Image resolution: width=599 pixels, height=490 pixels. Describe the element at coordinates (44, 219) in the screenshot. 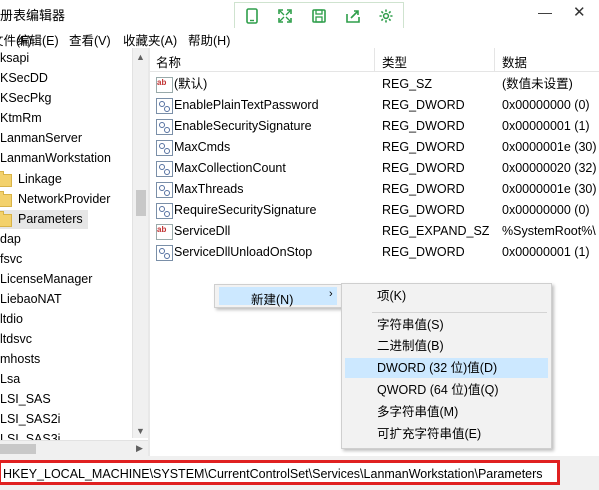

I see `tree-item-parameters: Parameters` at that location.